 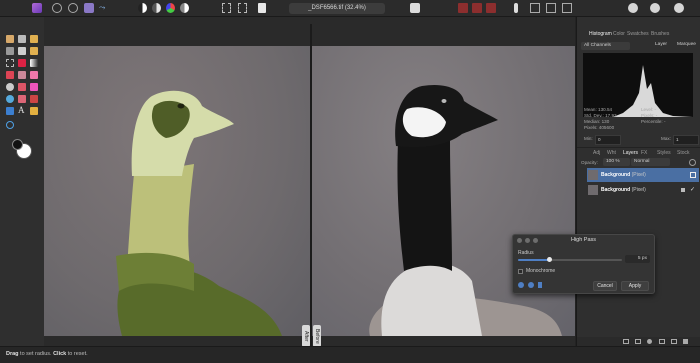 I want to click on monochrome-label: Monochrome, so click(x=541, y=271).